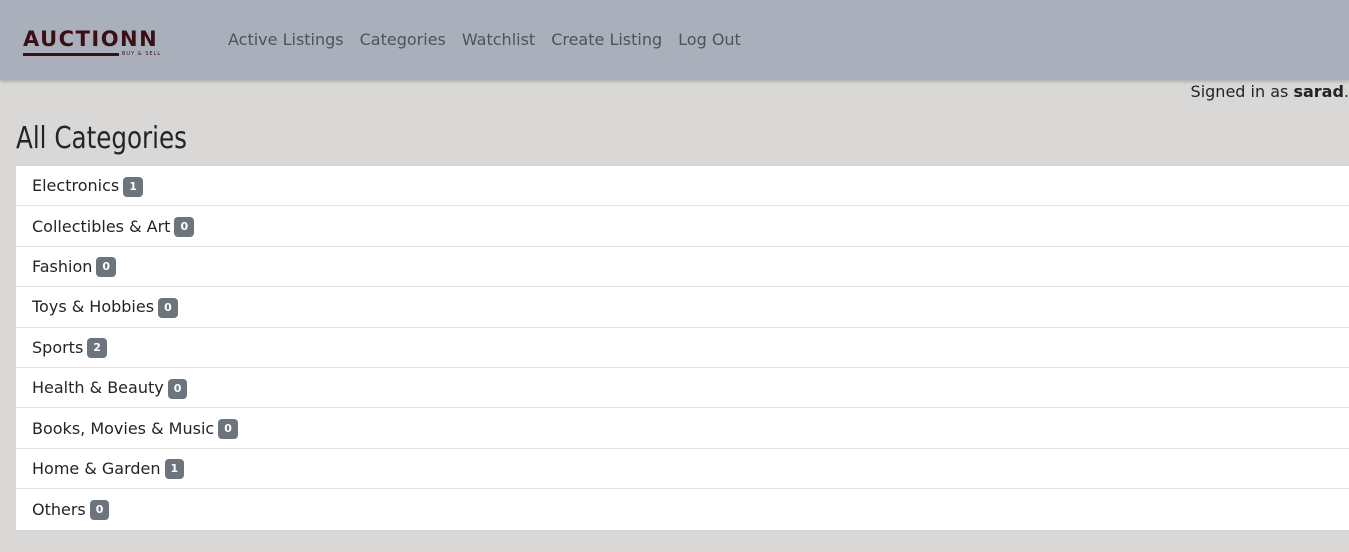 Image resolution: width=1349 pixels, height=552 pixels. Describe the element at coordinates (682, 307) in the screenshot. I see `category-item-toys-hobbies: Toys & Hobbies 0` at that location.